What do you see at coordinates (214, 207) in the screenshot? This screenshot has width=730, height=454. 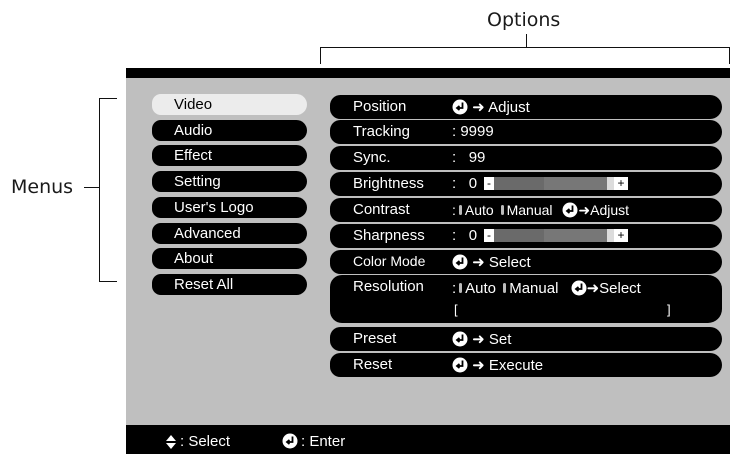 I see `menu-item-label: User's Logo` at bounding box center [214, 207].